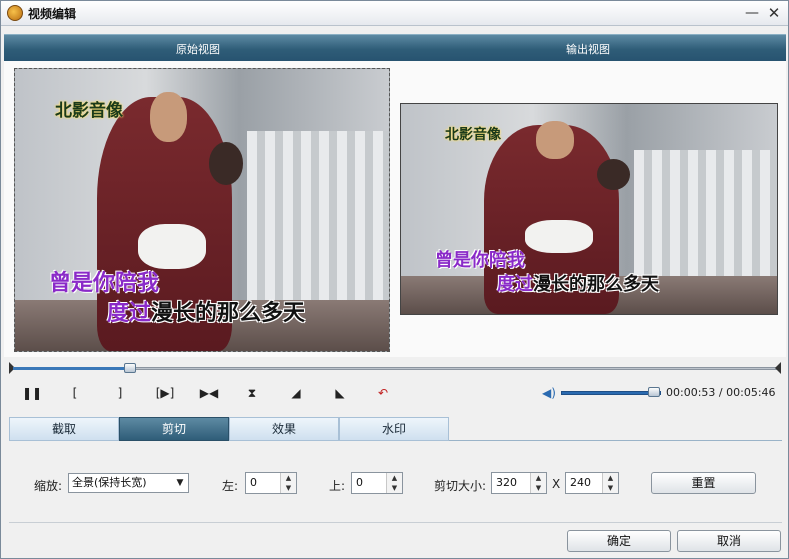 The width and height of the screenshot is (789, 559). What do you see at coordinates (580, 483) in the screenshot?
I see `crop-height-value: 240` at bounding box center [580, 483].